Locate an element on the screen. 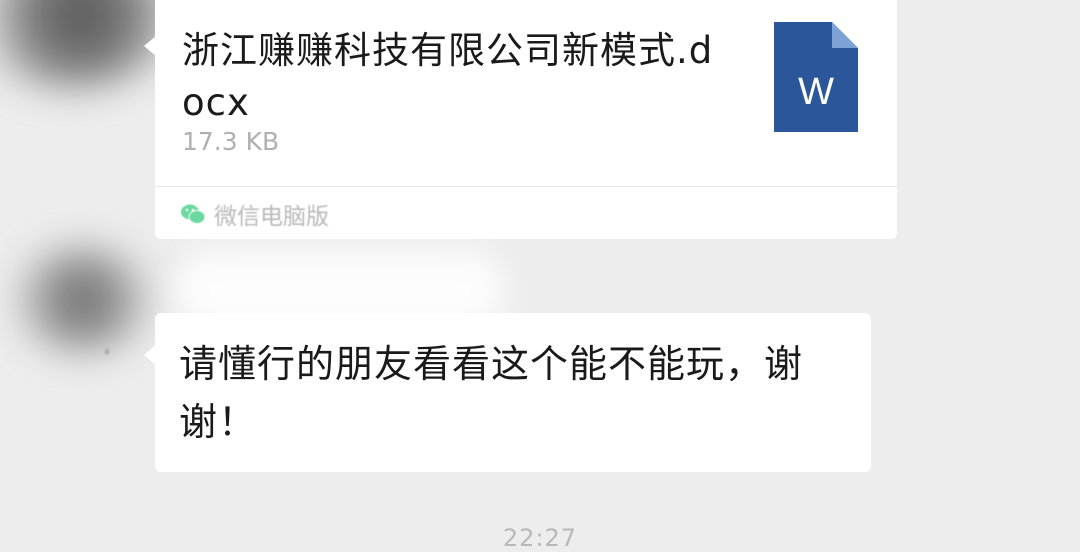  divider is located at coordinates (526, 186).